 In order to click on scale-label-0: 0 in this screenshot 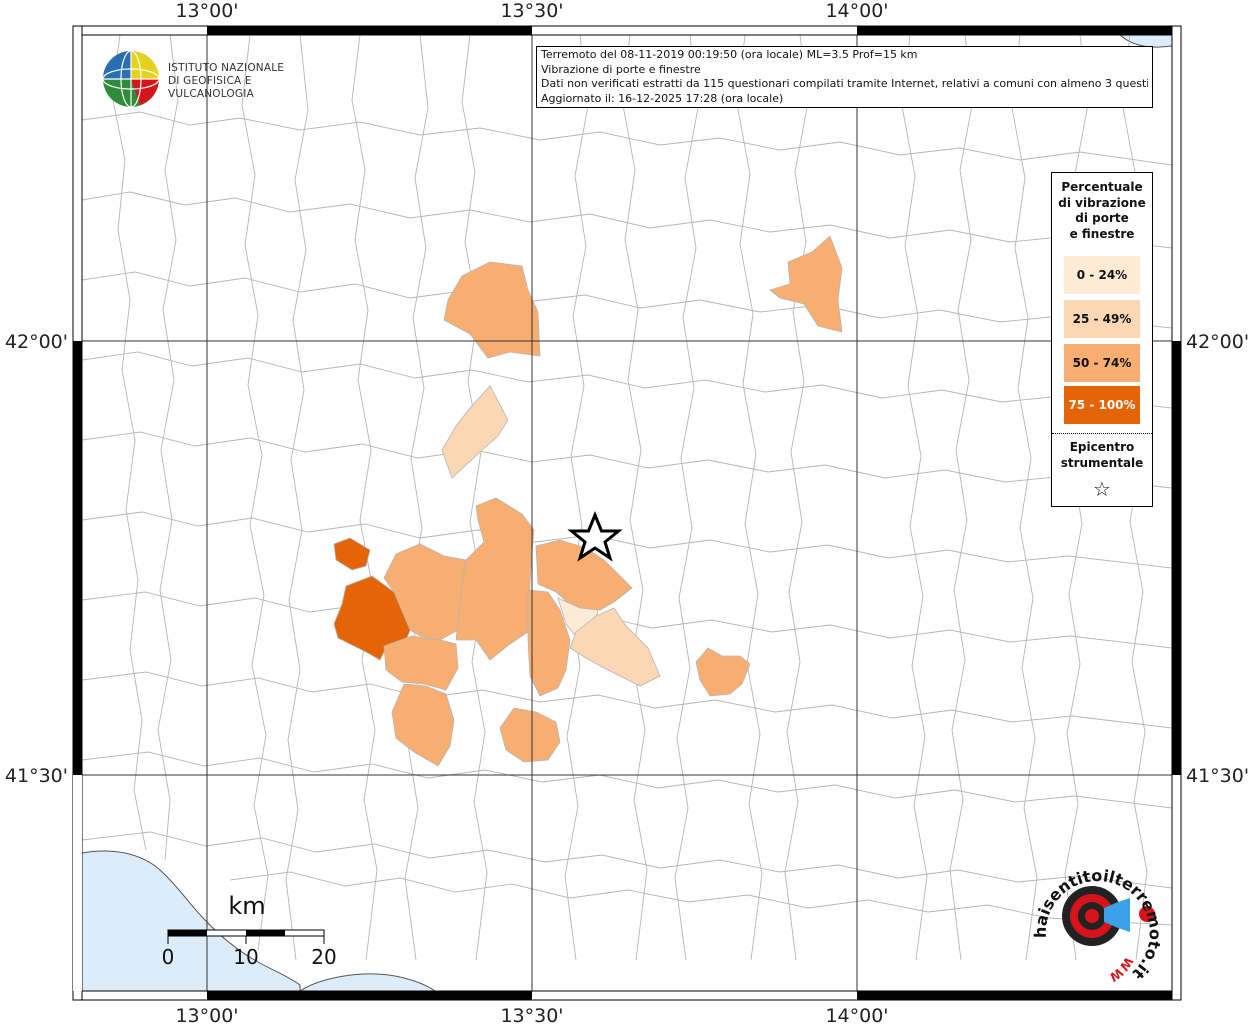, I will do `click(168, 957)`.